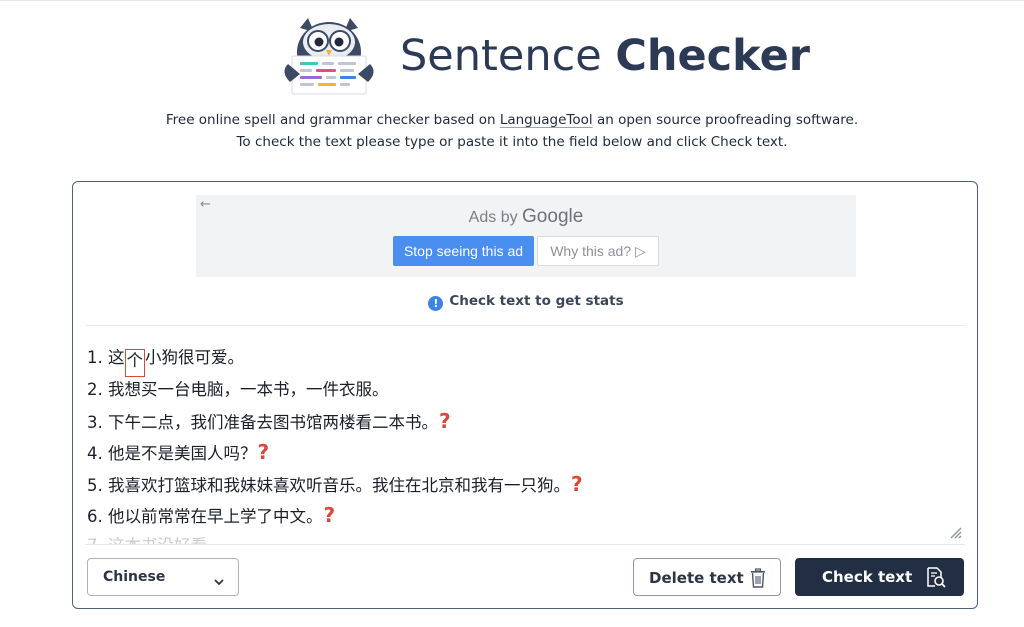  What do you see at coordinates (935, 577) in the screenshot?
I see `document-search-icon` at bounding box center [935, 577].